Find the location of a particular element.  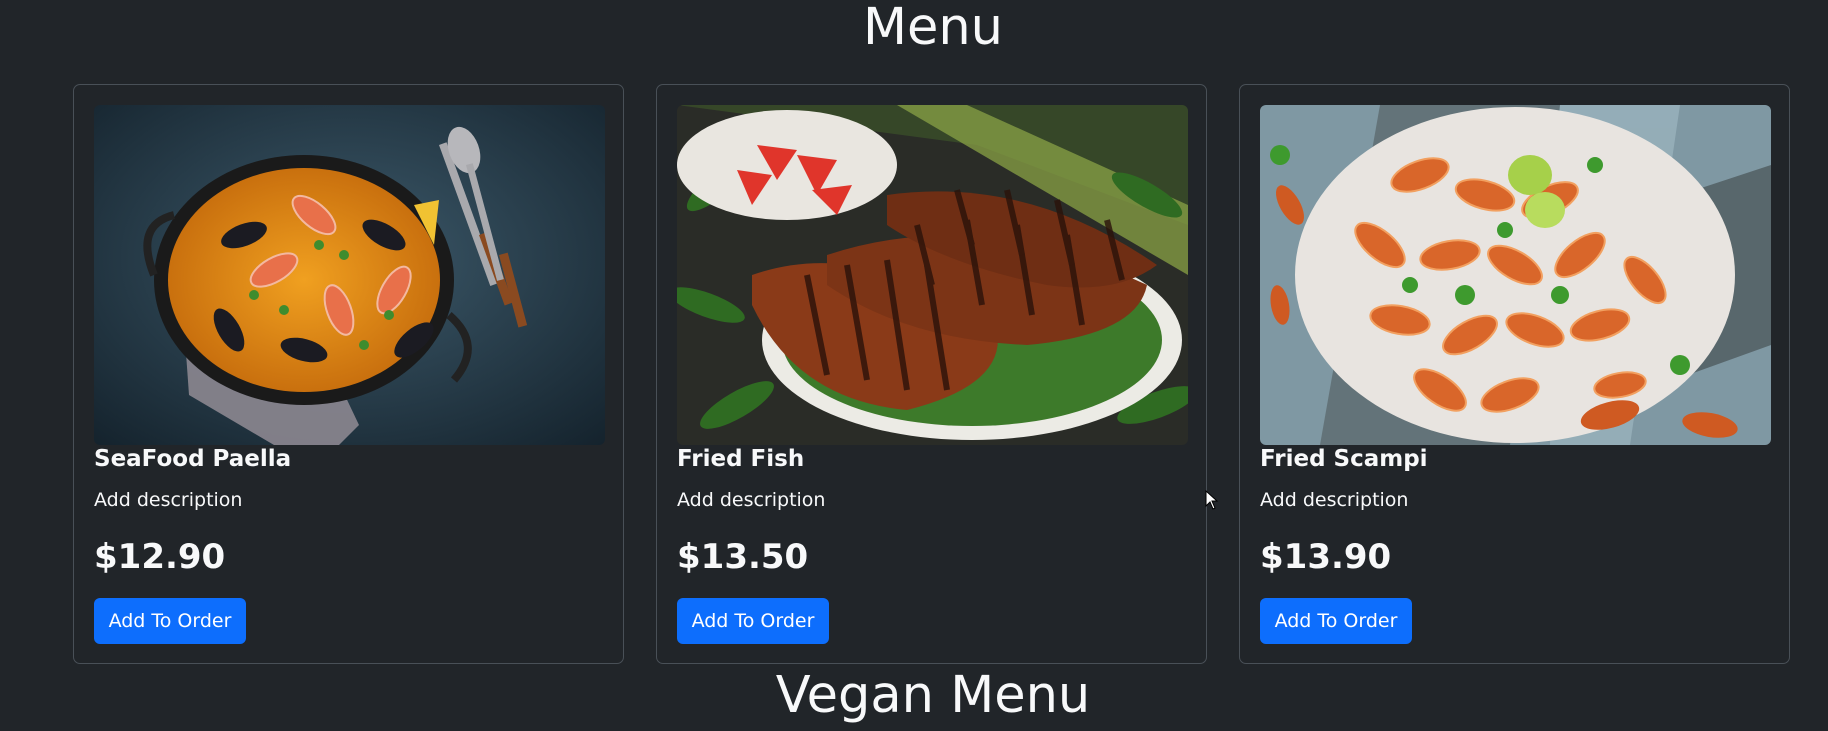

mouse-cursor-icon is located at coordinates (1212, 500).